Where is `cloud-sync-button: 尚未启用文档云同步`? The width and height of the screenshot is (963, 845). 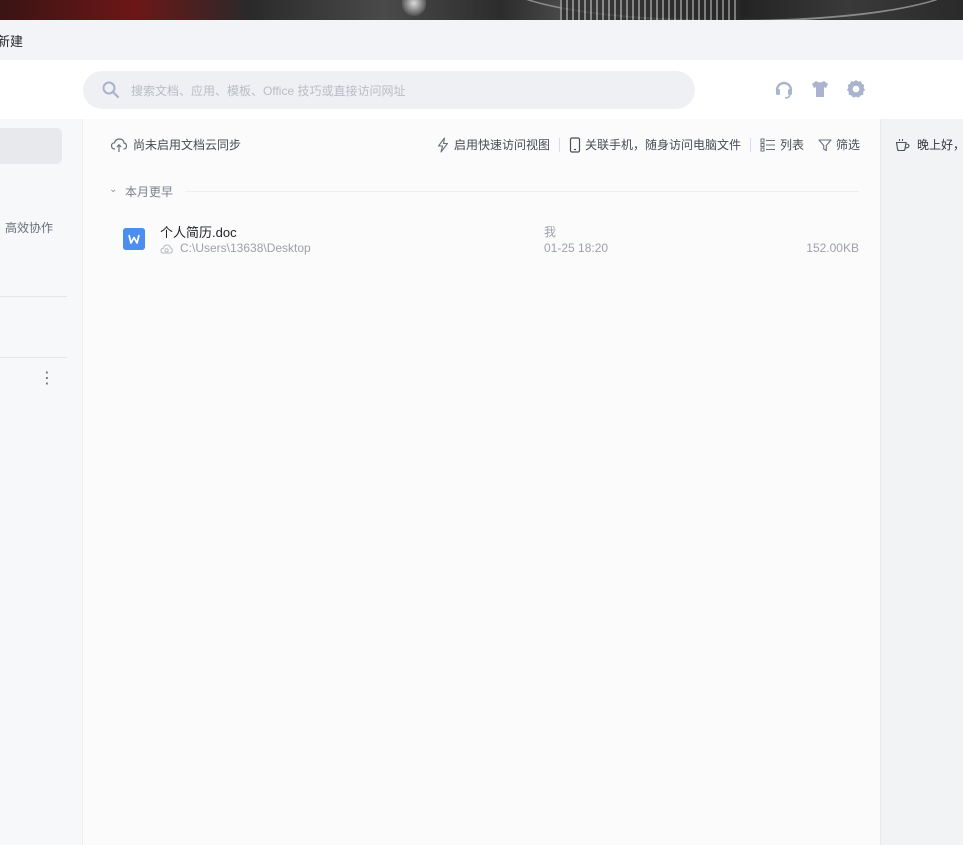
cloud-sync-button: 尚未启用文档云同步 is located at coordinates (175, 144).